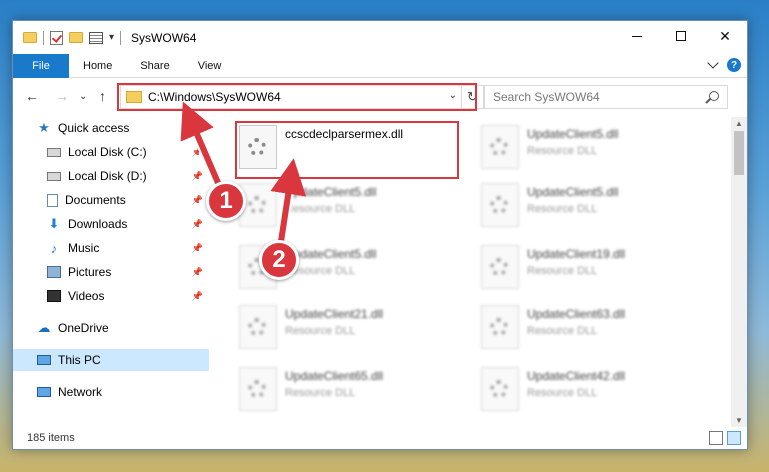 This screenshot has height=472, width=769. Describe the element at coordinates (102, 96) in the screenshot. I see `up-icon: ↑` at that location.